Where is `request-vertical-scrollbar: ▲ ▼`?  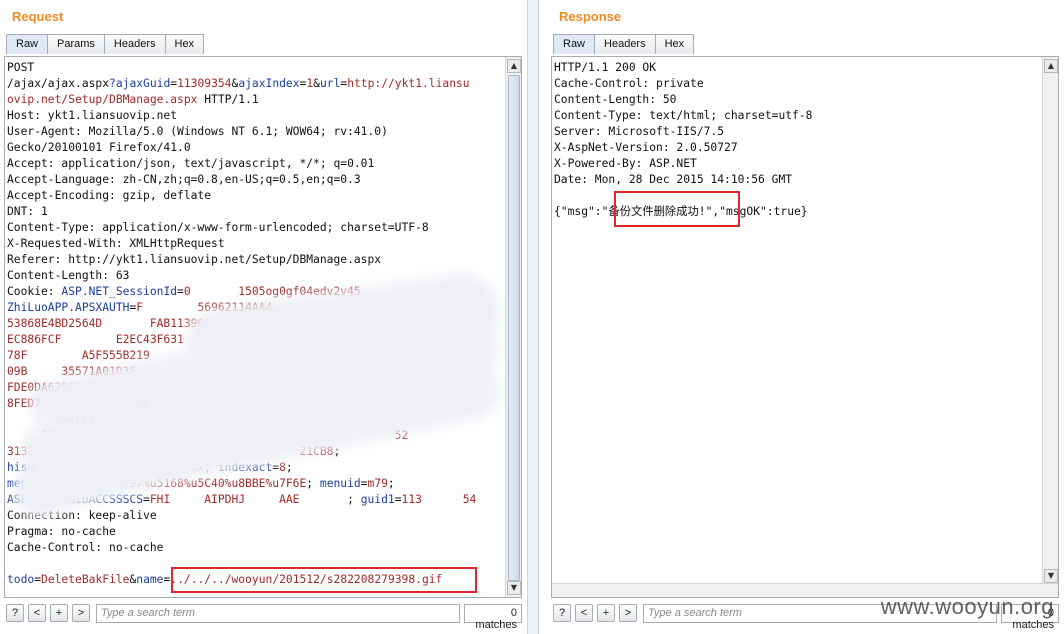 request-vertical-scrollbar: ▲ ▼ is located at coordinates (513, 327).